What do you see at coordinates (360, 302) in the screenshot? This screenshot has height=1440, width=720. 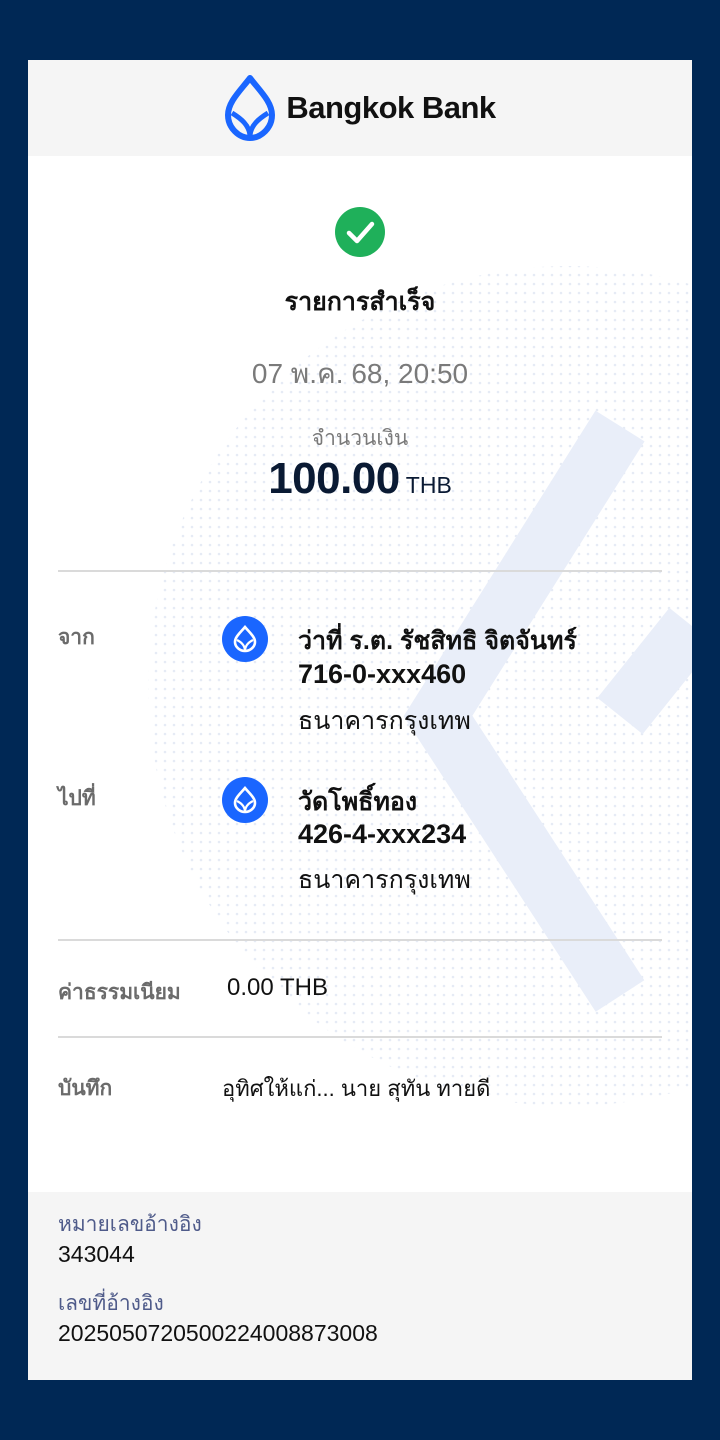 I see `transaction-status: รายการสำเร็จ` at bounding box center [360, 302].